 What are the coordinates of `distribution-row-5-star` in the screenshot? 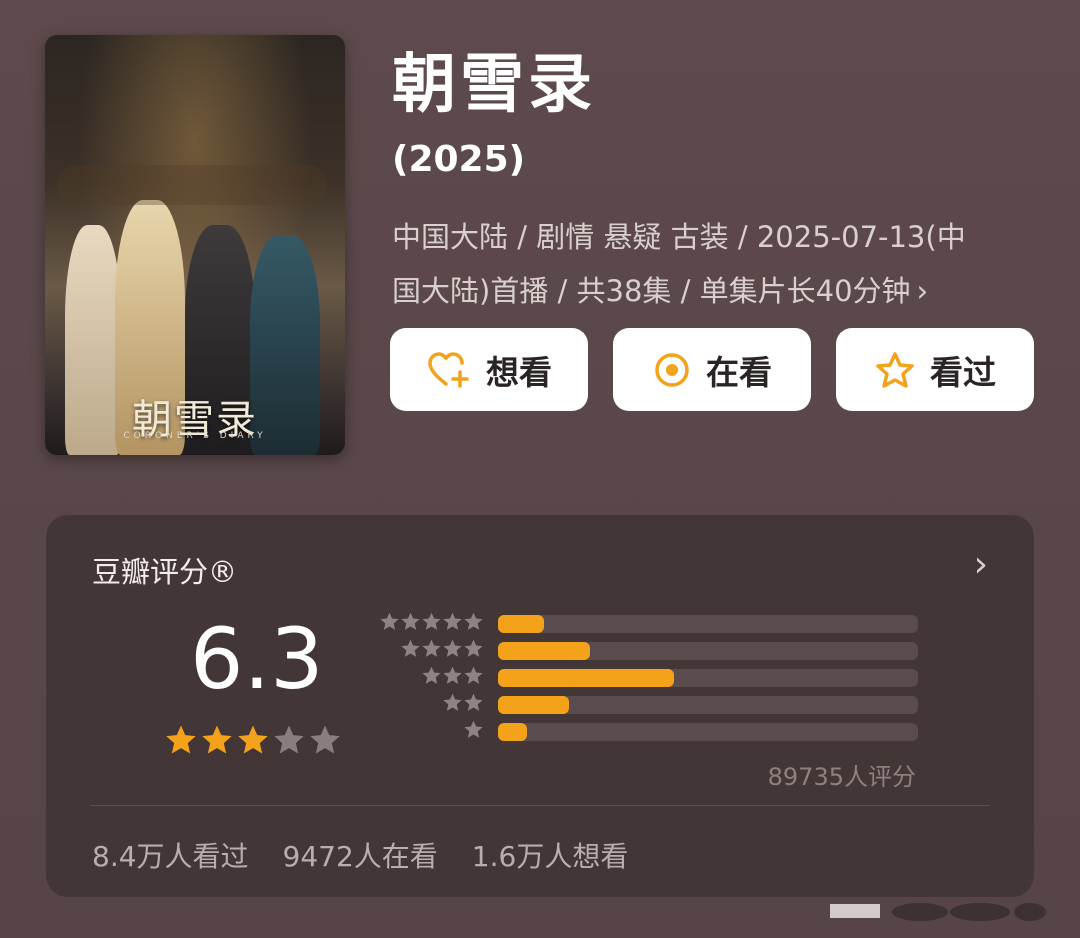 It's located at (656, 622).